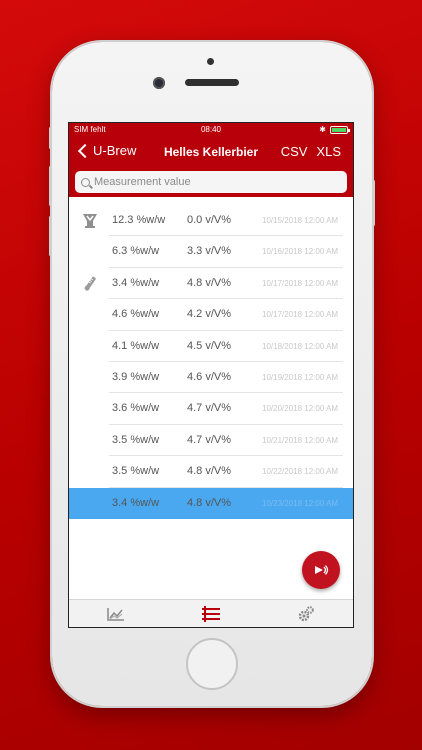  I want to click on status-time: 08:40, so click(211, 129).